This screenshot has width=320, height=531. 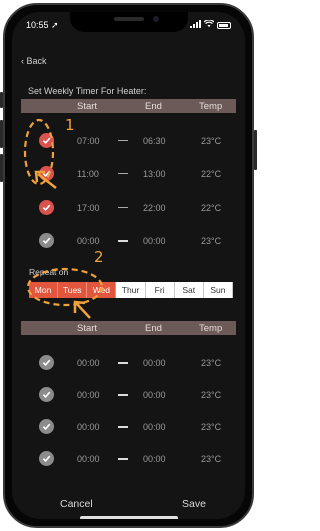 I want to click on start-time: 17:00, so click(x=88, y=208).